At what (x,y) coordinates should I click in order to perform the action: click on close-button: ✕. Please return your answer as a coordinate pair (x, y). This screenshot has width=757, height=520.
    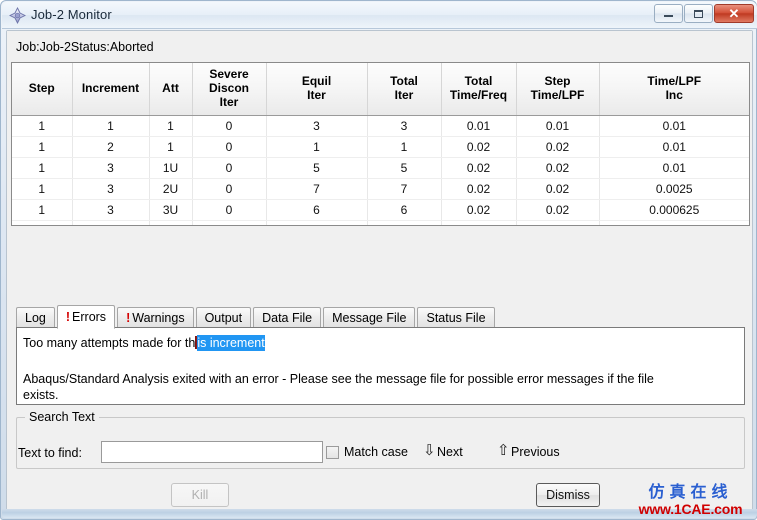
    Looking at the image, I should click on (734, 13).